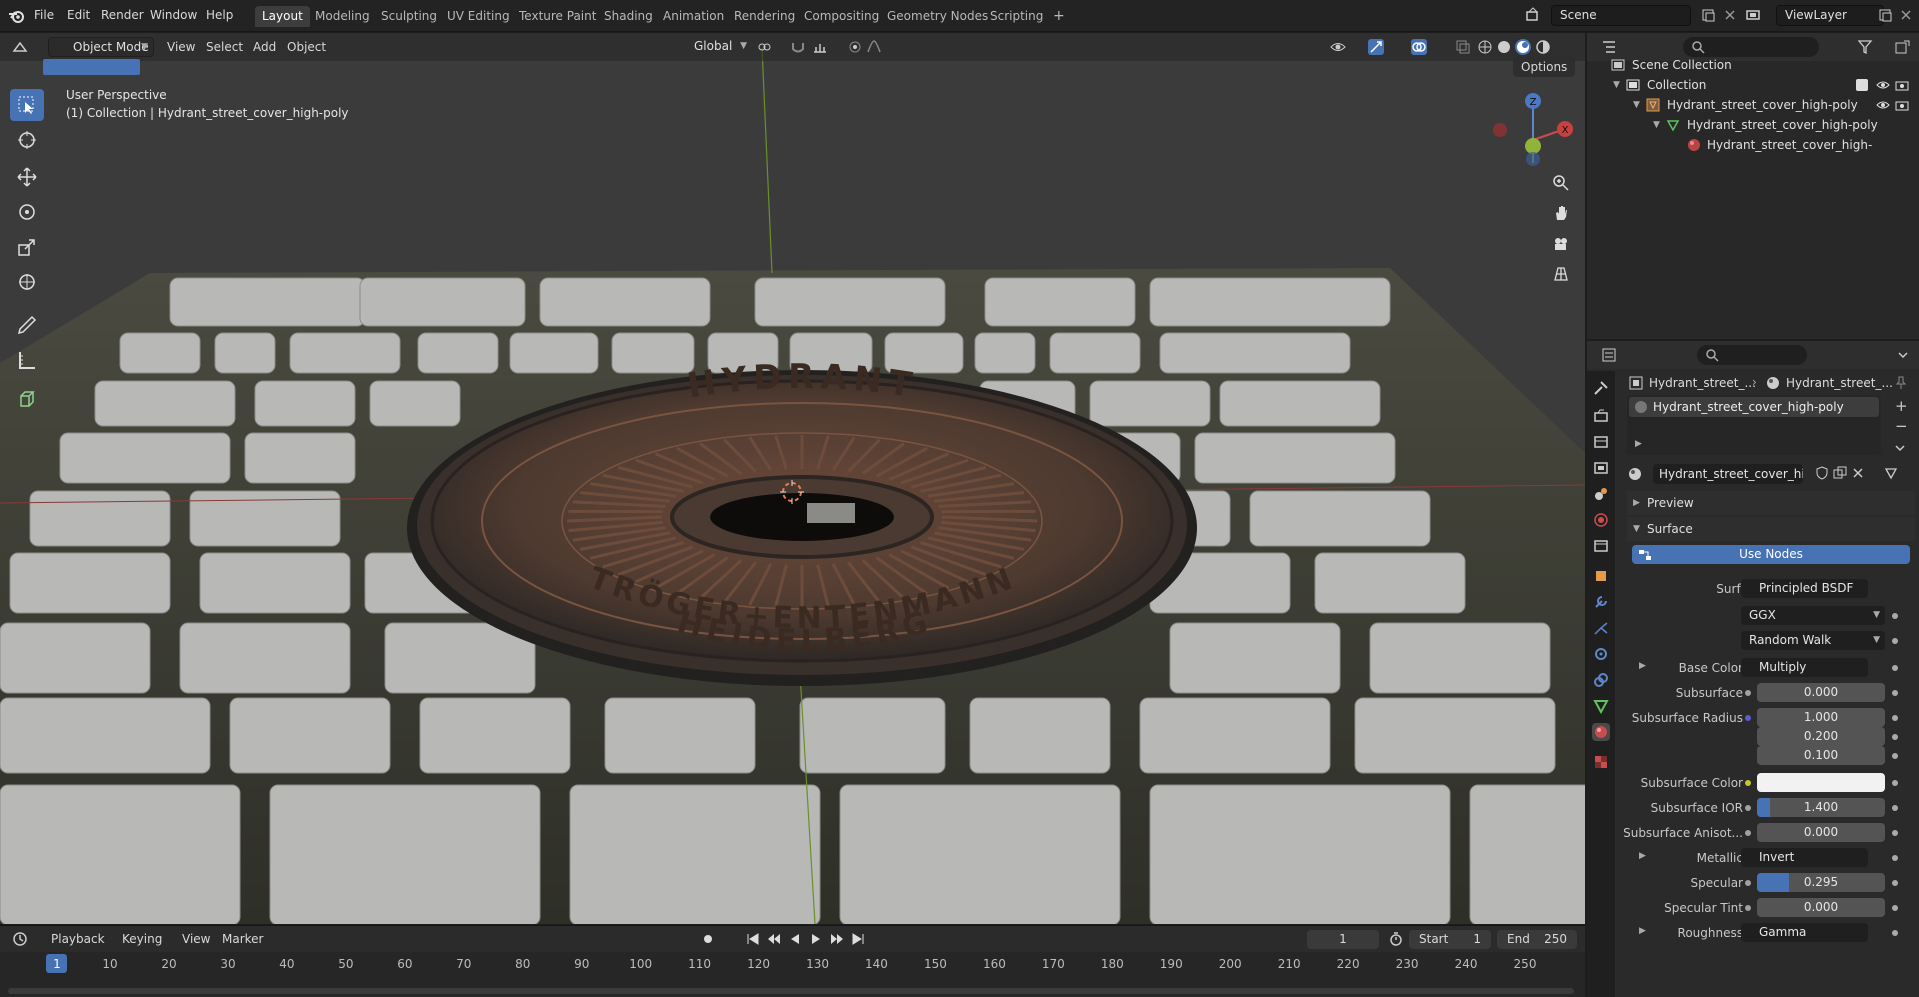 The width and height of the screenshot is (1919, 997). I want to click on output-tab-icon, so click(1601, 442).